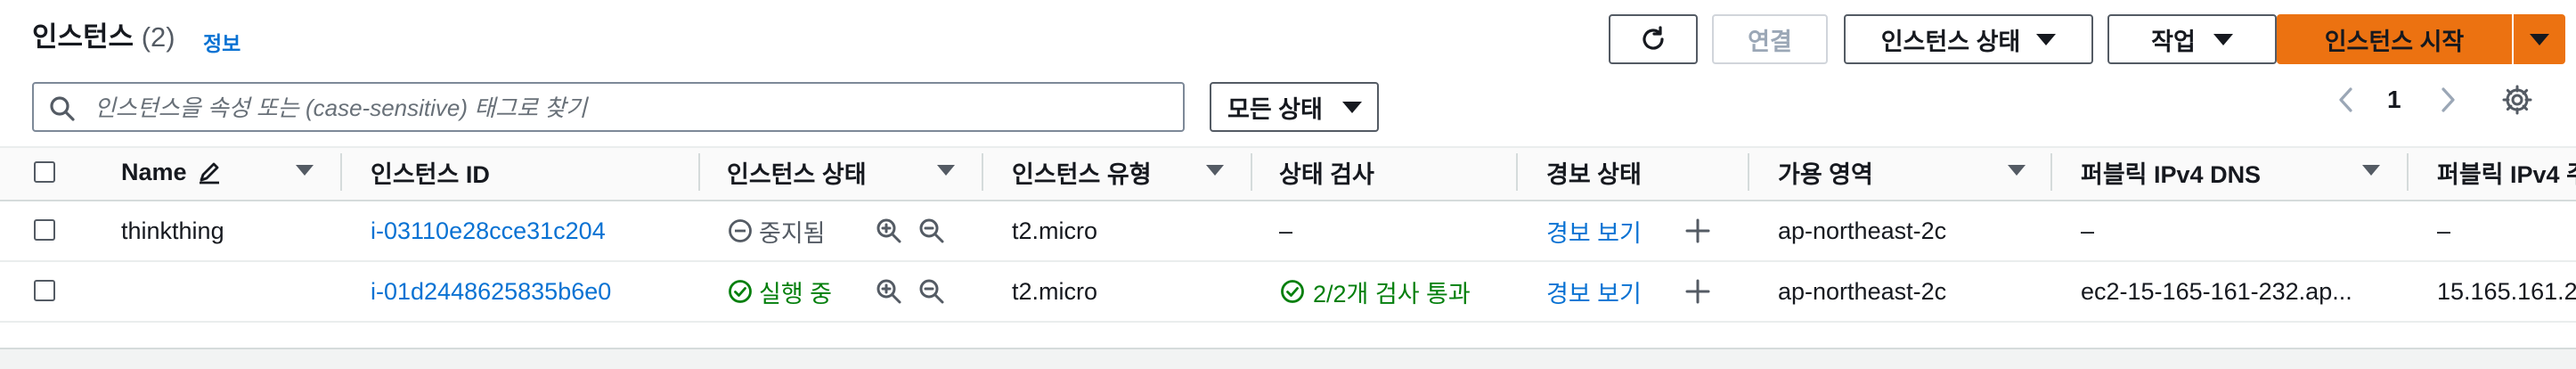 This screenshot has width=2576, height=369. I want to click on instance-id-link: i-01d2448625835b6e0, so click(491, 291).